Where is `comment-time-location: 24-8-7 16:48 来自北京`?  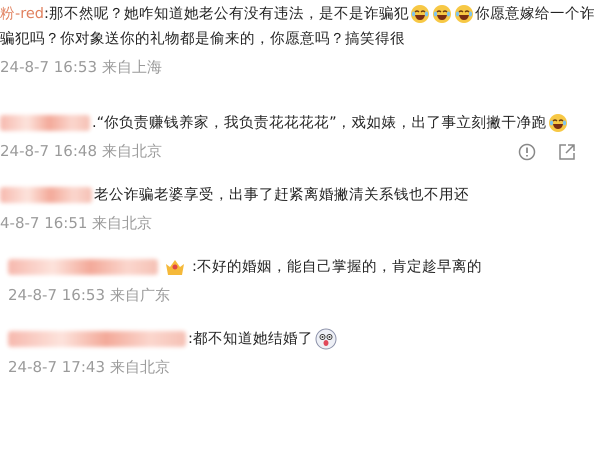
comment-time-location: 24-8-7 16:48 来自北京 is located at coordinates (81, 151).